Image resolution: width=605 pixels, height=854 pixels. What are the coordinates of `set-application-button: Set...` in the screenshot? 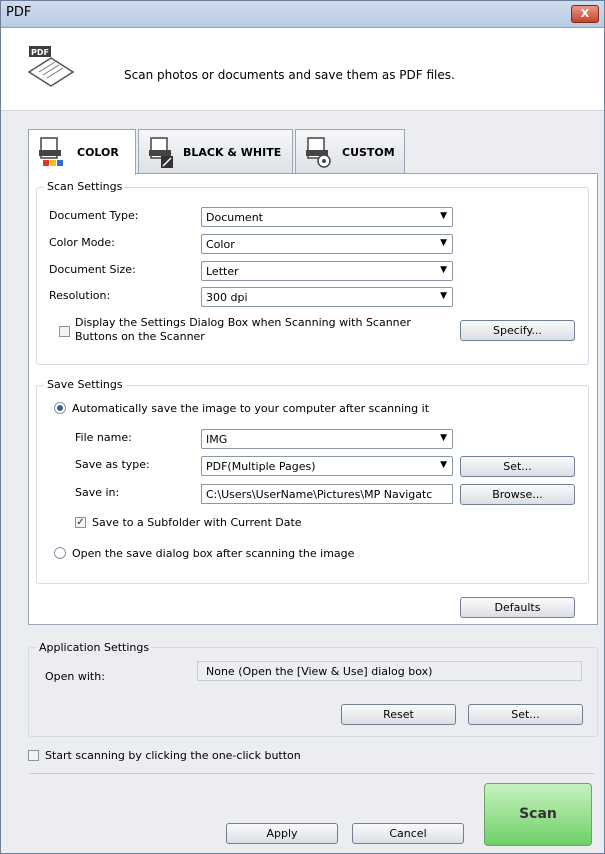 It's located at (525, 714).